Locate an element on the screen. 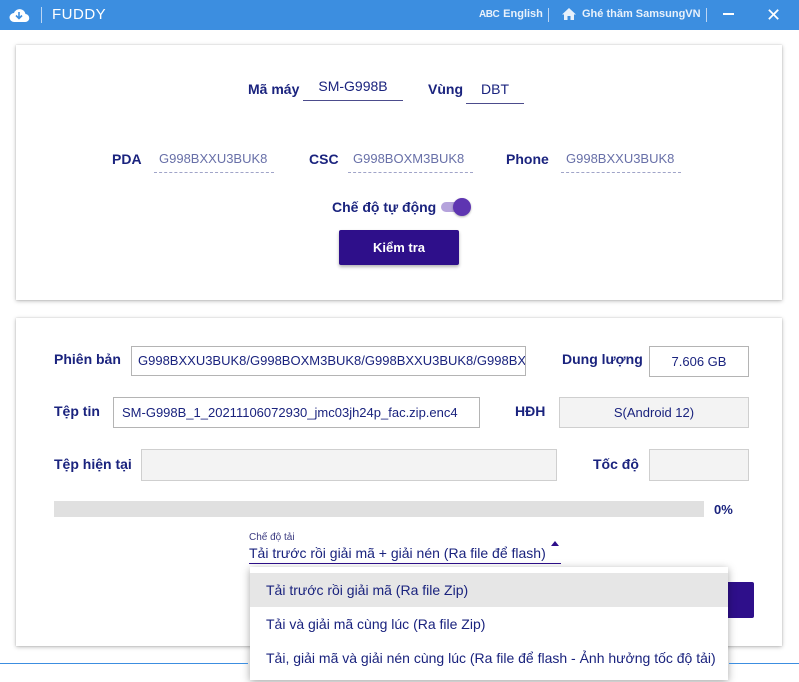  progress-percent: 0% is located at coordinates (723, 509).